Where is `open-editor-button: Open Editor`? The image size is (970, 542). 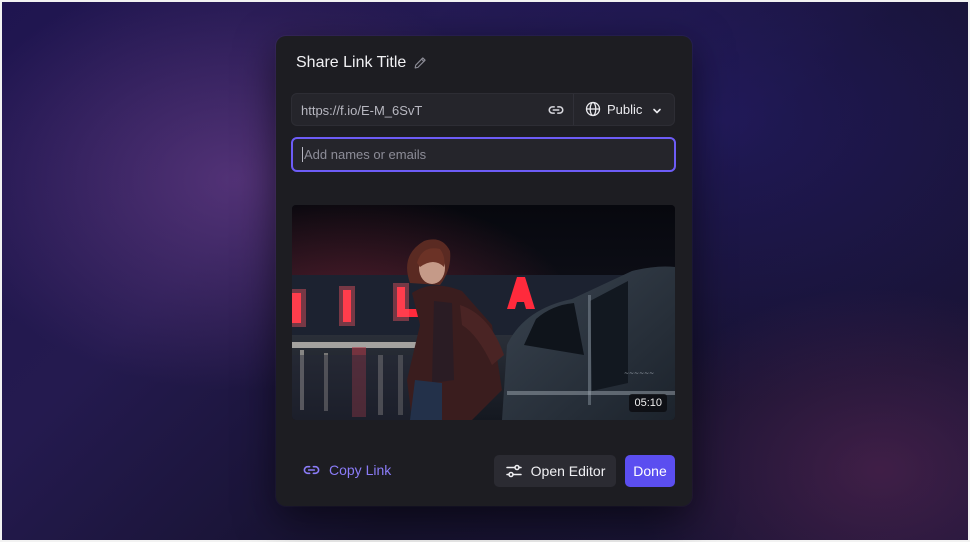
open-editor-button: Open Editor is located at coordinates (555, 471).